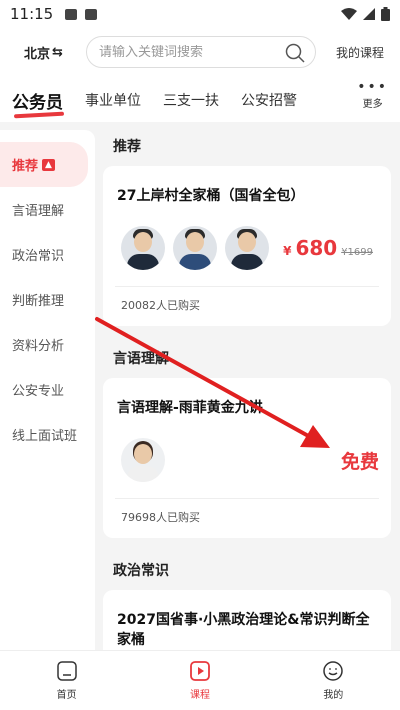 The width and height of the screenshot is (400, 710). Describe the element at coordinates (113, 100) in the screenshot. I see `tab-public-institution: 事业单位` at that location.